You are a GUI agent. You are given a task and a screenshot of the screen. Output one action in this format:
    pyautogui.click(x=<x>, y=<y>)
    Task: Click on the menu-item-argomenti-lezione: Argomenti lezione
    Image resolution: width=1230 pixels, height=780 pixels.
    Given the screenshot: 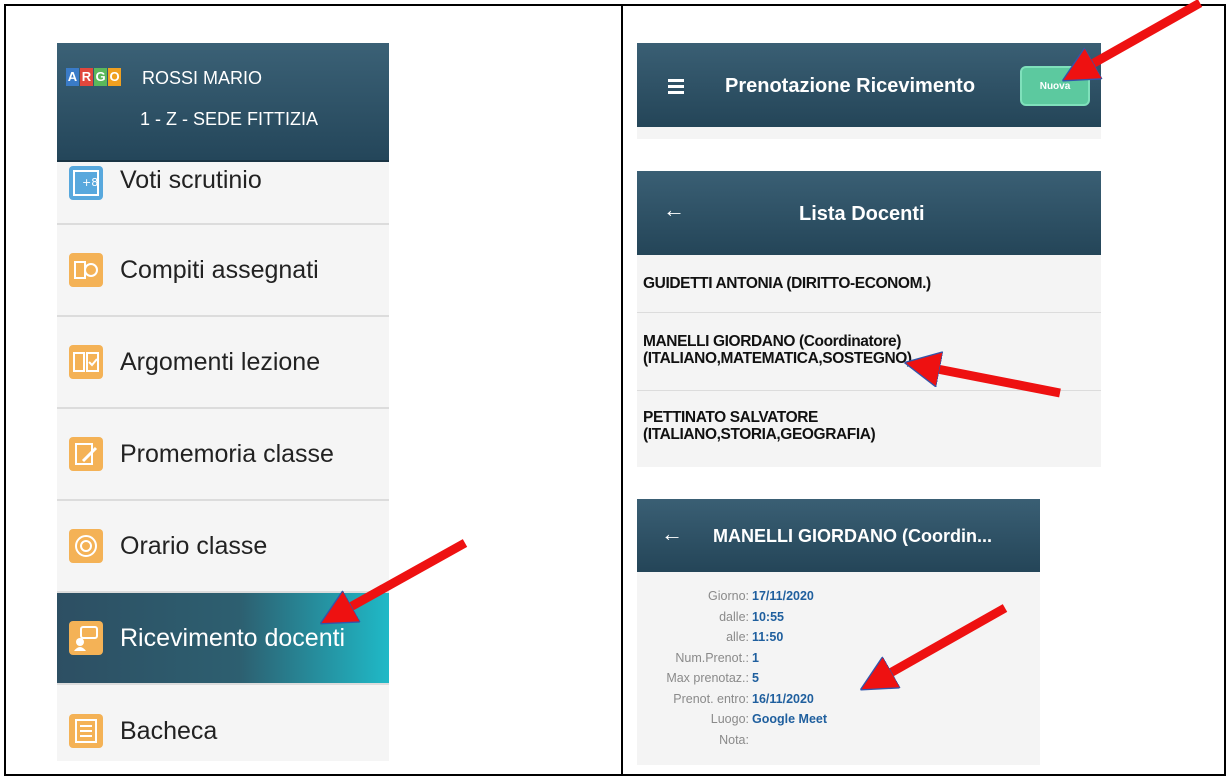 What is the action you would take?
    pyautogui.click(x=223, y=363)
    